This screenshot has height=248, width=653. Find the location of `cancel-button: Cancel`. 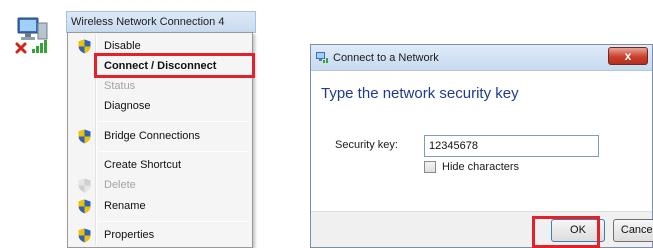

cancel-button: Cancel is located at coordinates (633, 230).